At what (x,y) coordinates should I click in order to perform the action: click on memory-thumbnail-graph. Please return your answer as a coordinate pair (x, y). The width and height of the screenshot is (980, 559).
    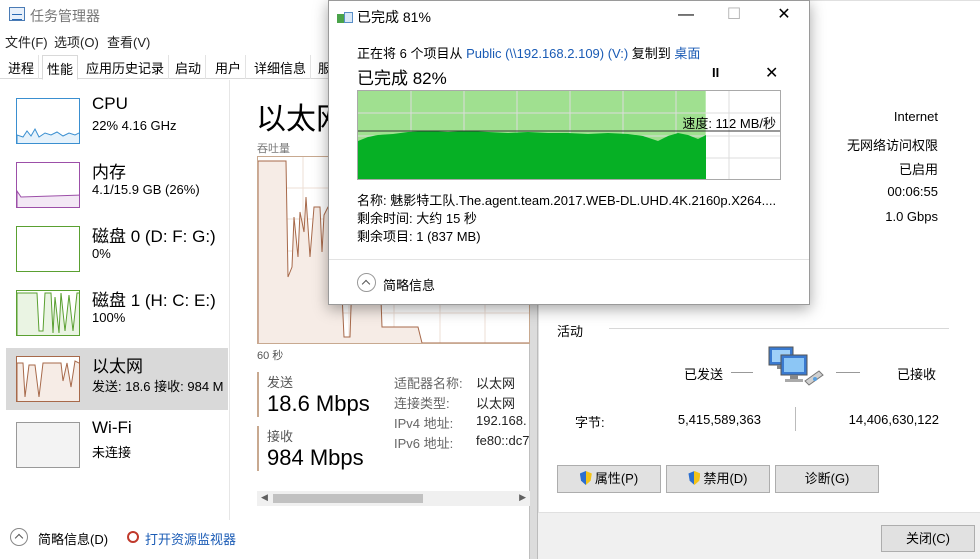
    Looking at the image, I should click on (48, 185).